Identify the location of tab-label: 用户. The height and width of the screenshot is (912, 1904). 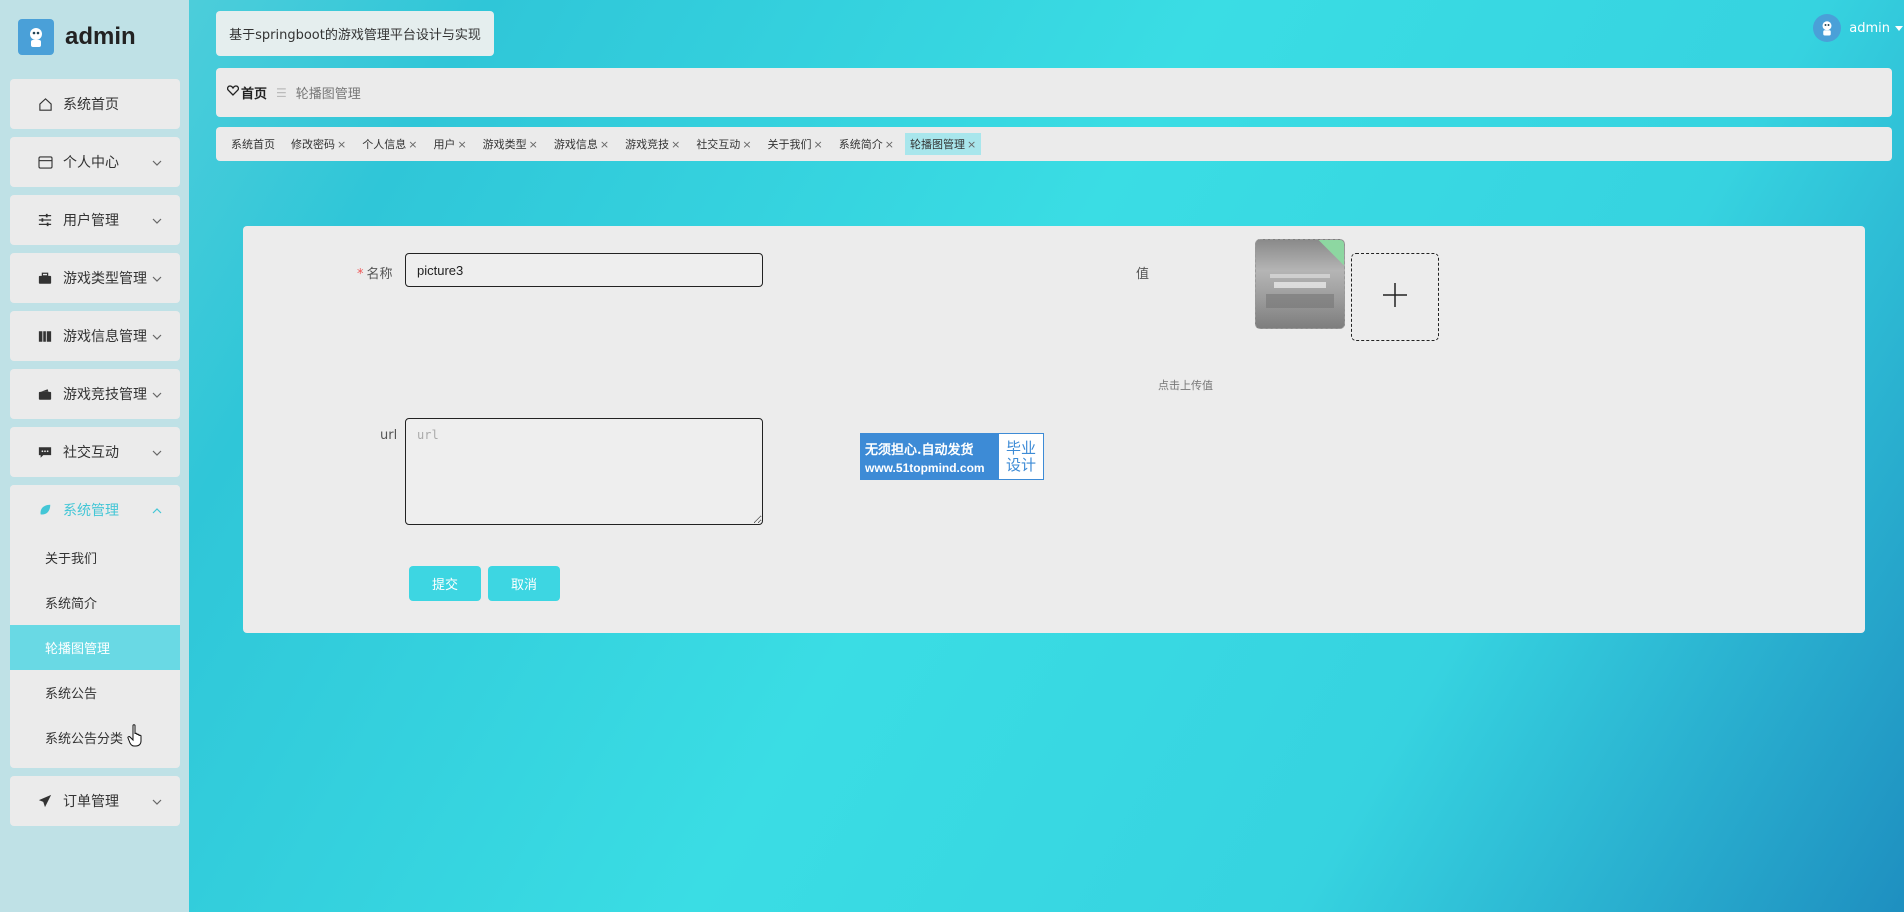
(444, 144).